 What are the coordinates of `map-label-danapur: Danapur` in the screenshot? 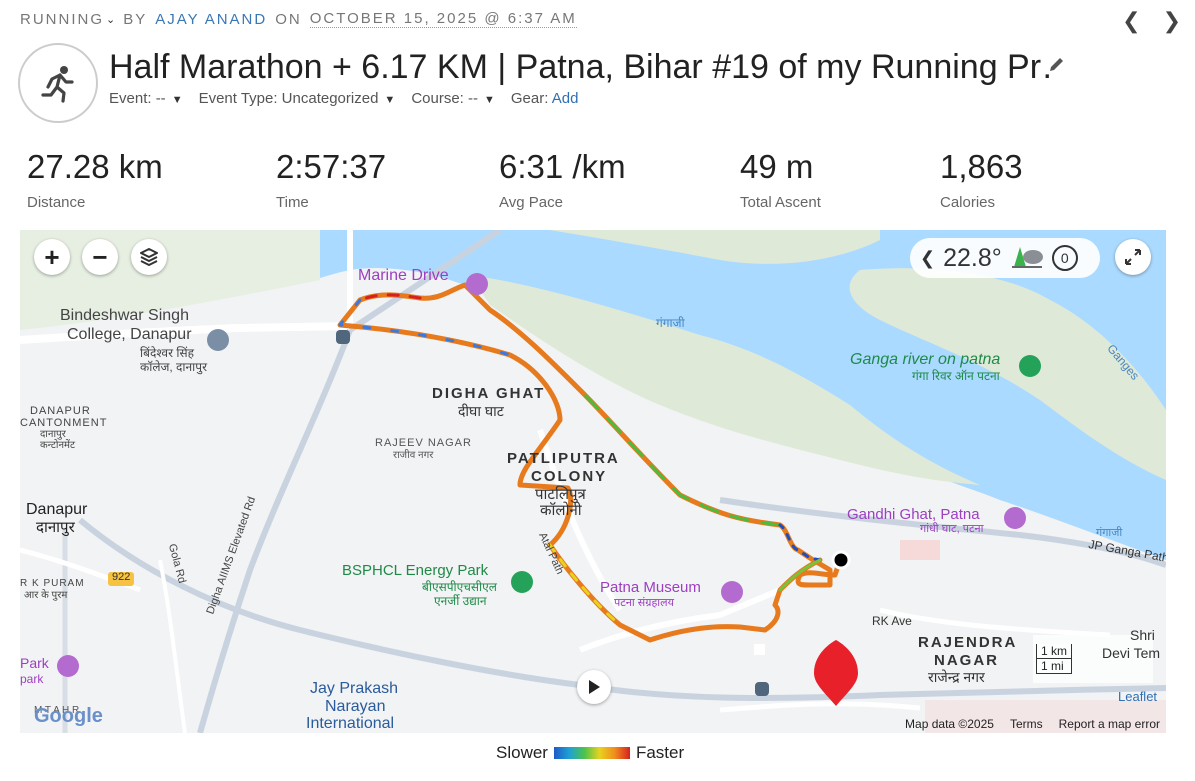 It's located at (57, 509).